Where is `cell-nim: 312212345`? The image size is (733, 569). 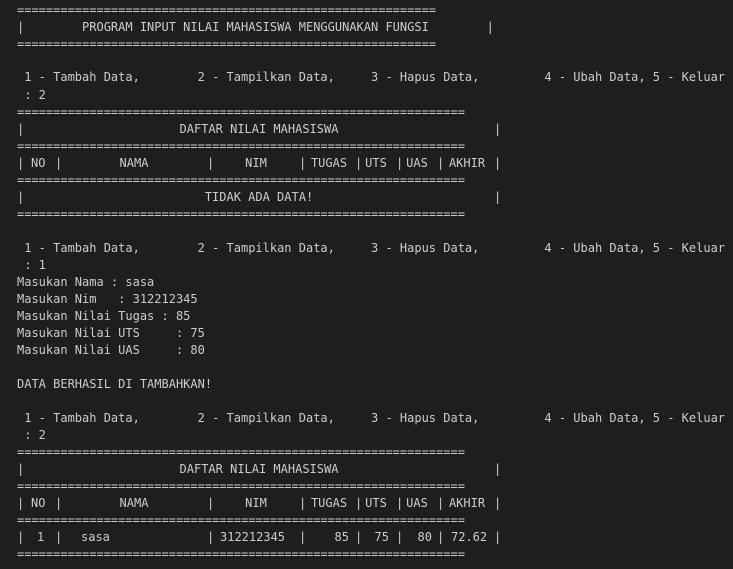 cell-nim: 312212345 is located at coordinates (253, 537).